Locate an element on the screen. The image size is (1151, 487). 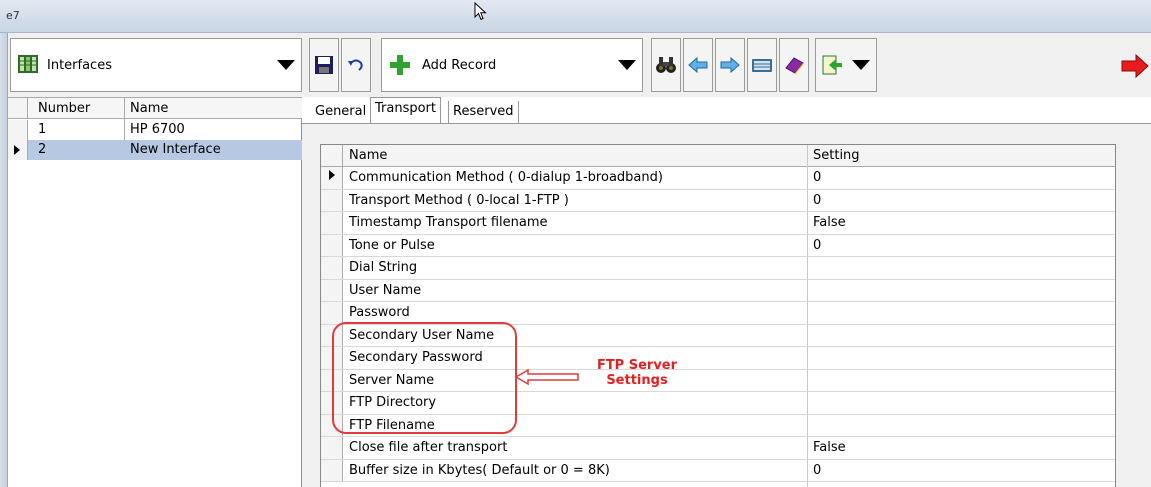
setting-name: Close file after transport is located at coordinates (428, 447).